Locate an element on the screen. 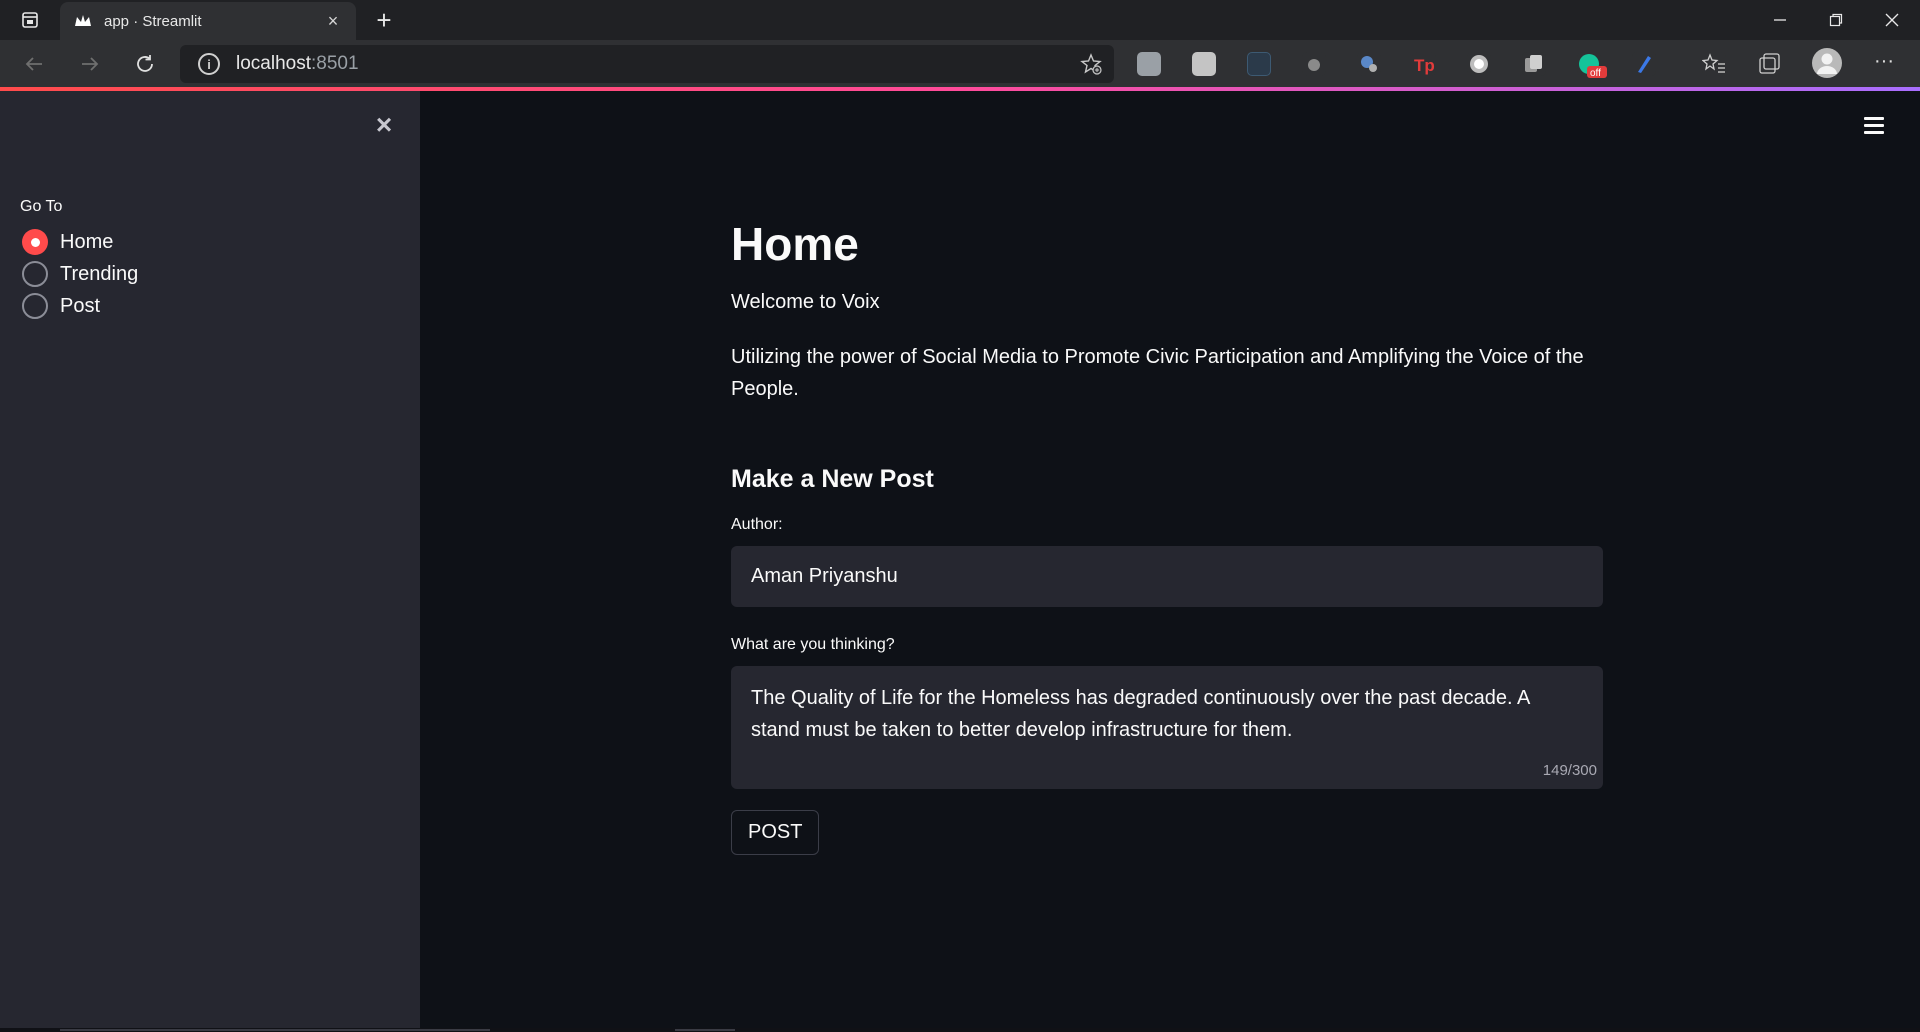 The width and height of the screenshot is (1920, 1032). minimize-icon is located at coordinates (1780, 20).